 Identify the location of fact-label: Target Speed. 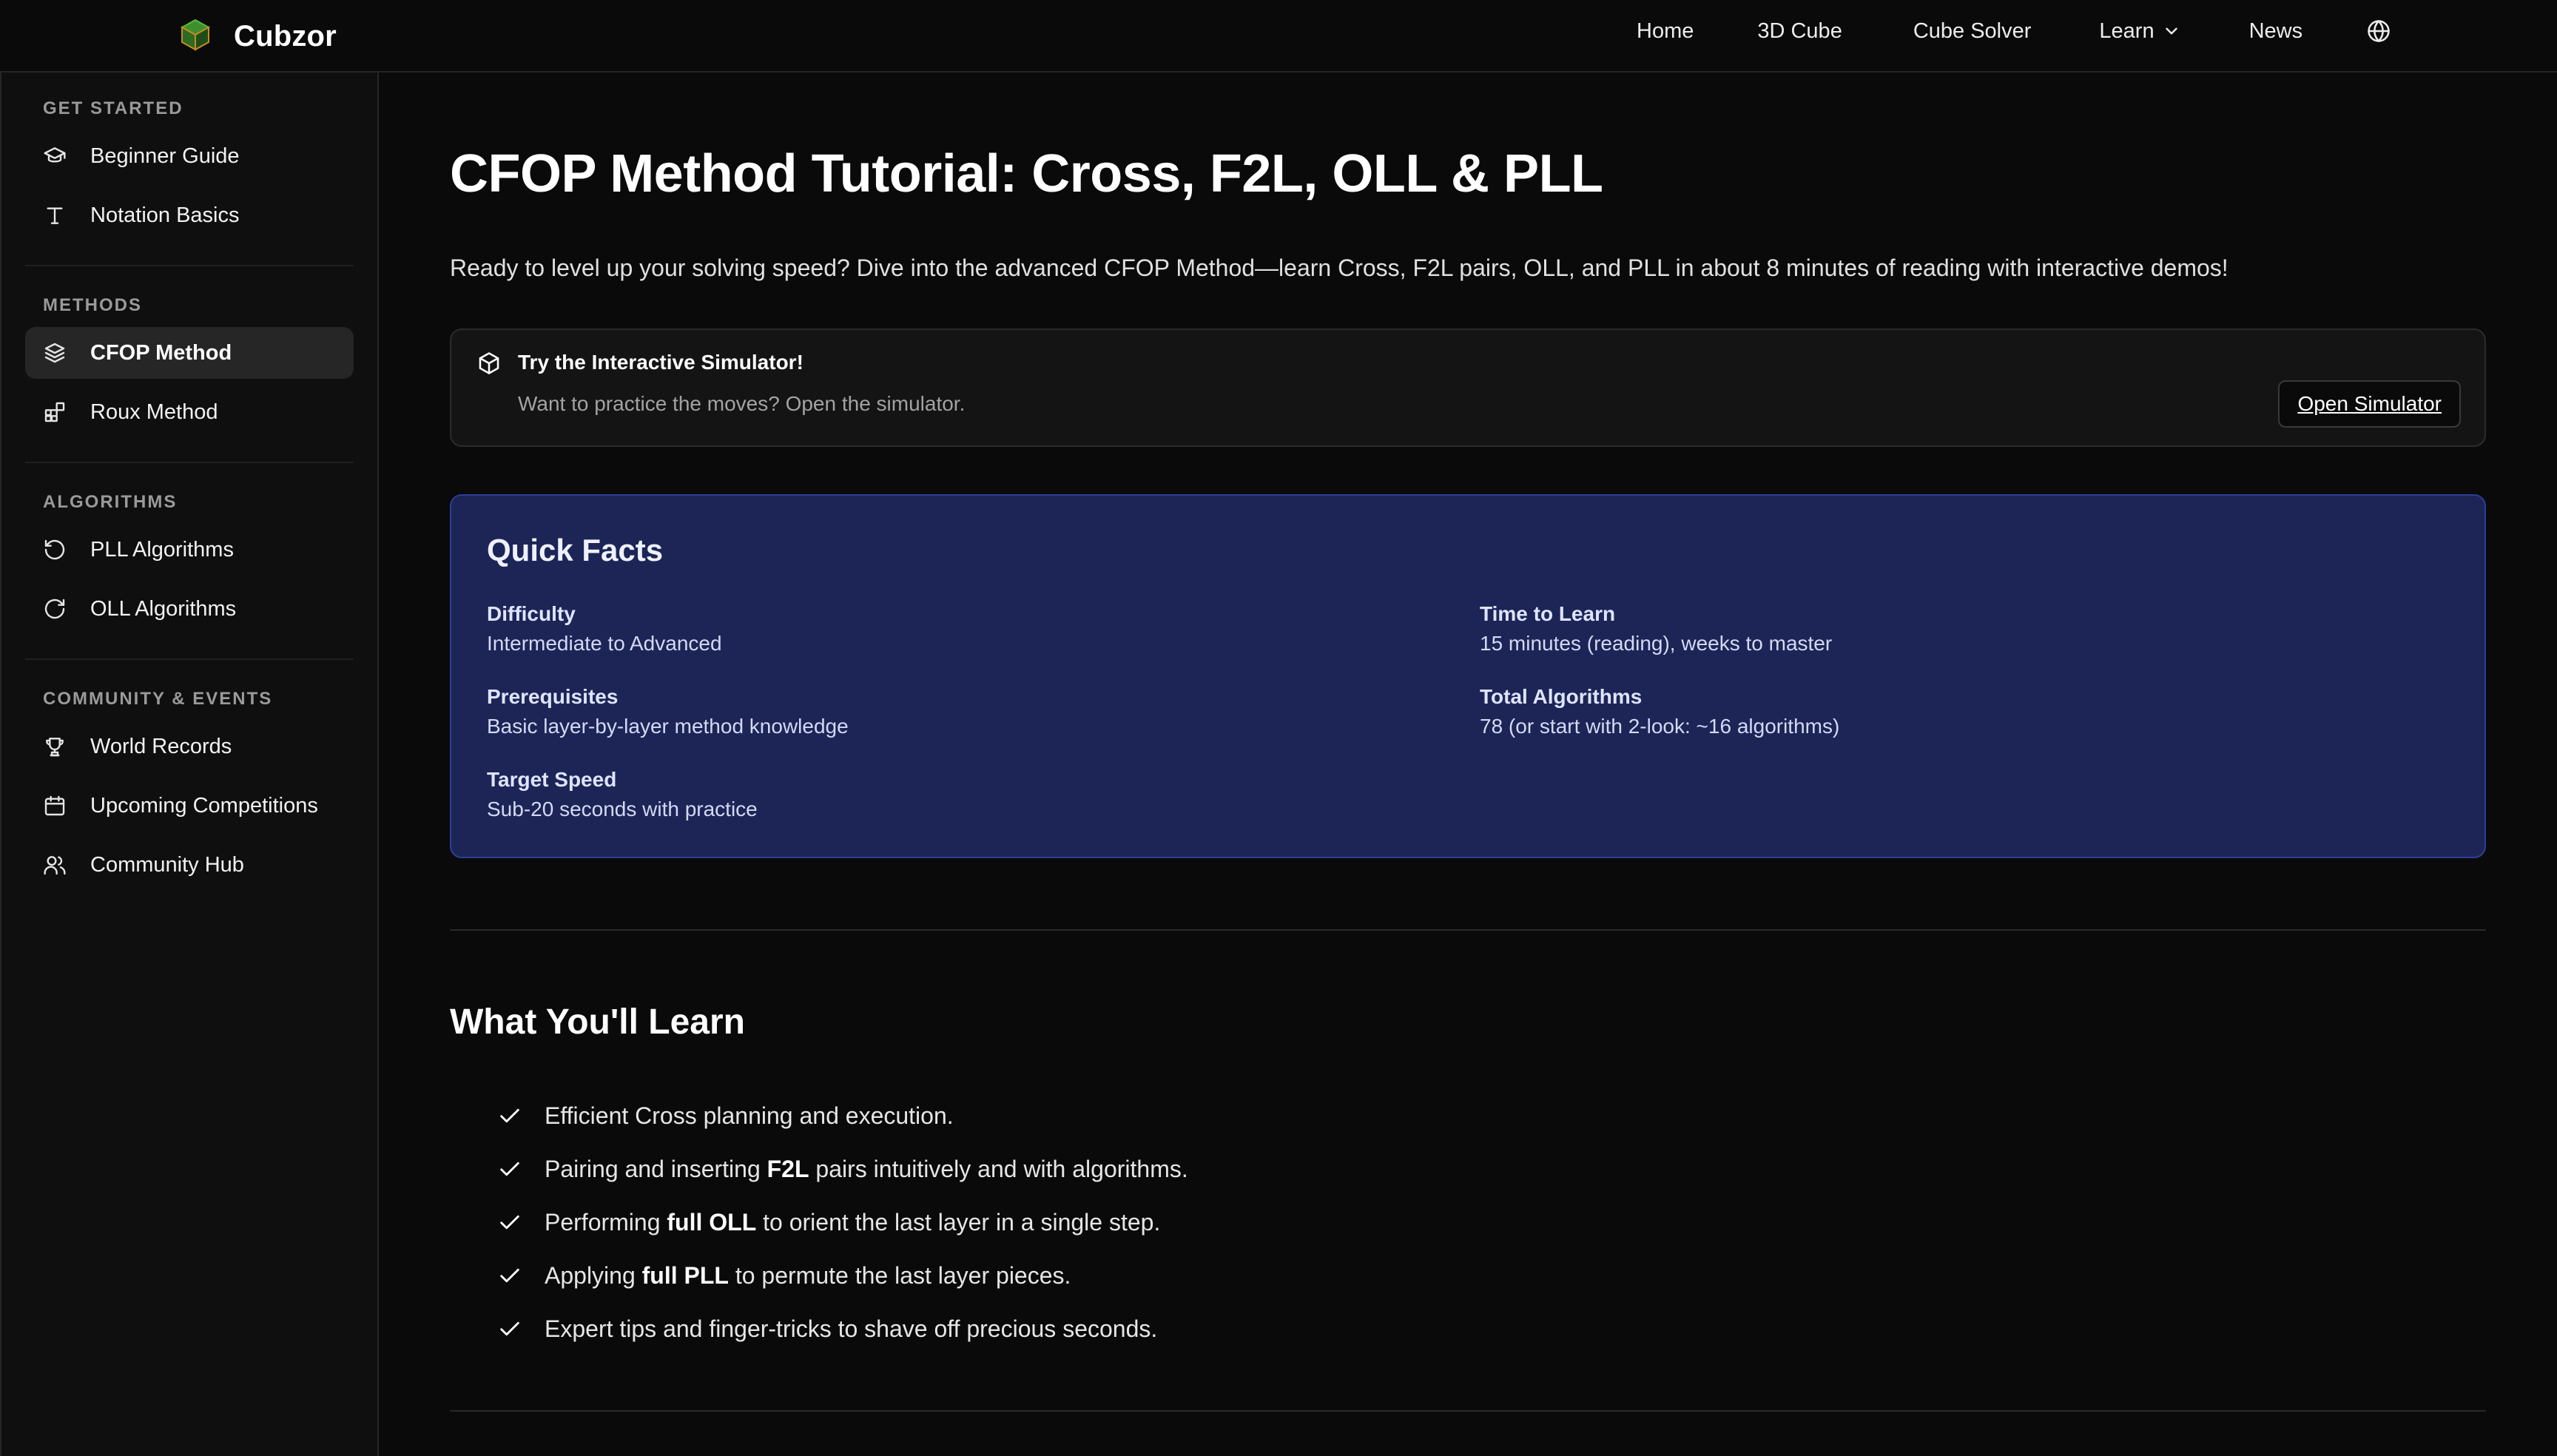
(552, 779).